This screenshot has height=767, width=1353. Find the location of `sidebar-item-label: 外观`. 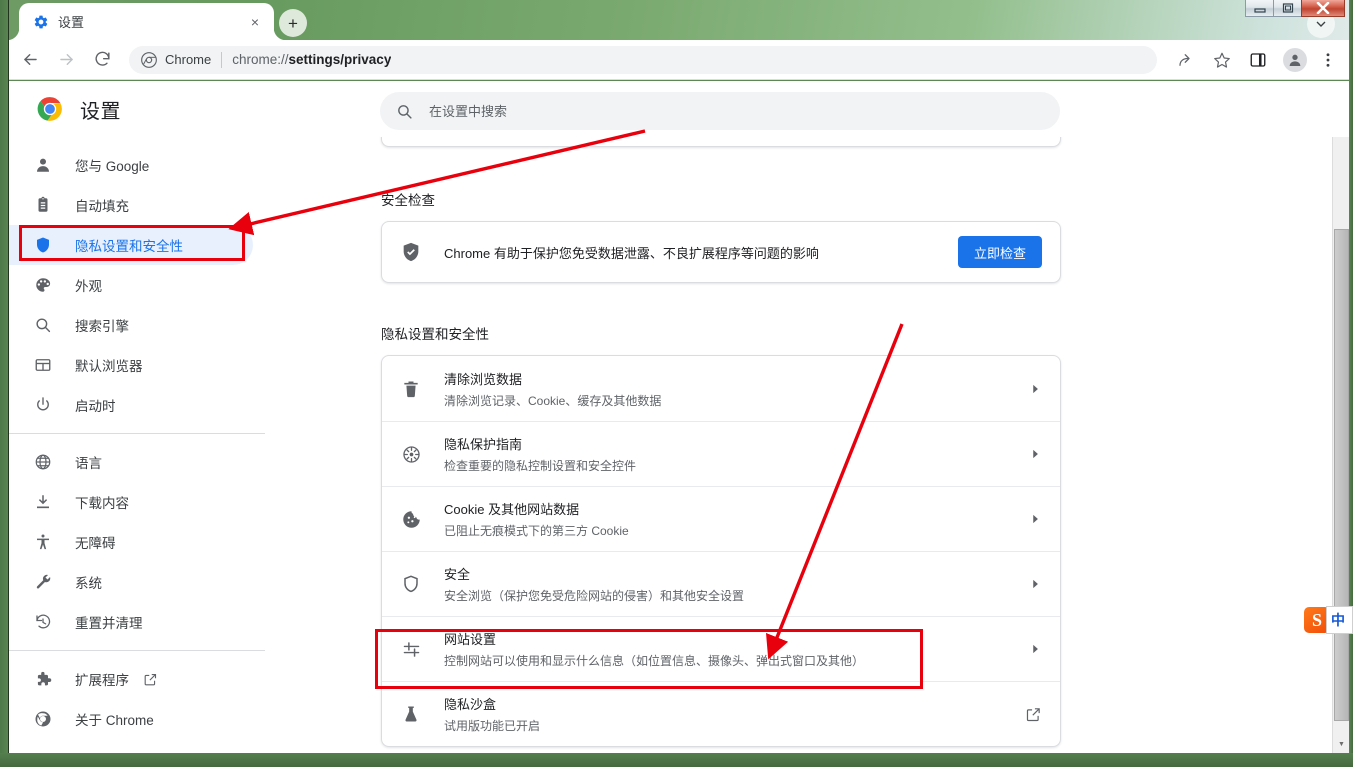

sidebar-item-label: 外观 is located at coordinates (88, 286).